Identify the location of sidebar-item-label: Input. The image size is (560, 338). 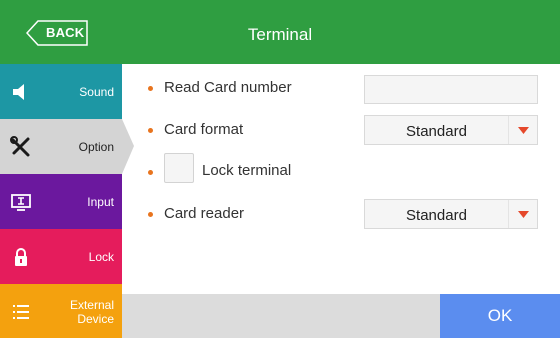
(100, 201).